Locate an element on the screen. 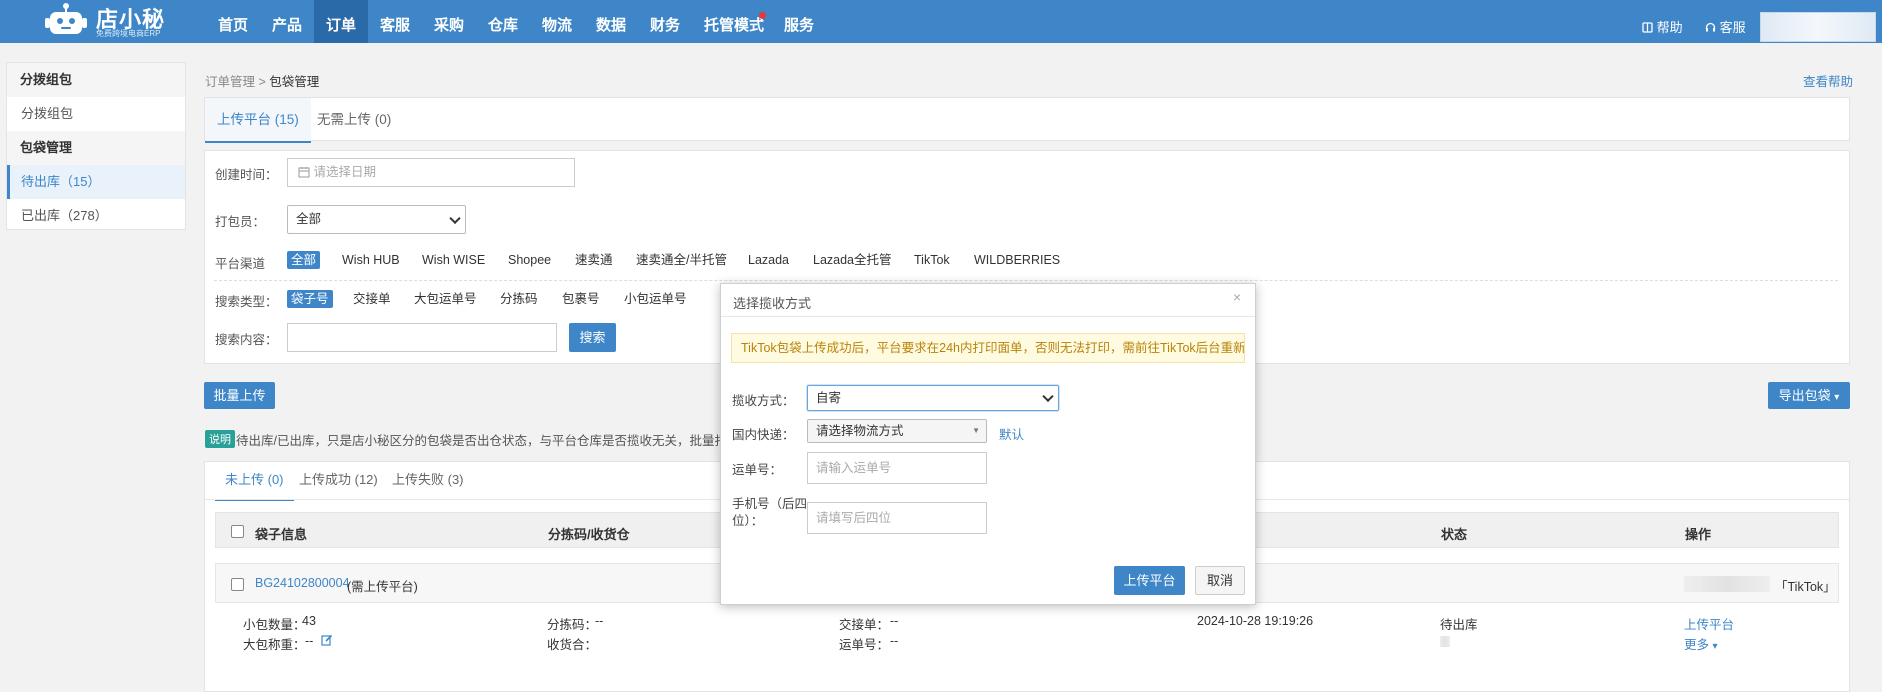 Image resolution: width=1882 pixels, height=692 pixels. packer-label: 打包员： is located at coordinates (240, 222).